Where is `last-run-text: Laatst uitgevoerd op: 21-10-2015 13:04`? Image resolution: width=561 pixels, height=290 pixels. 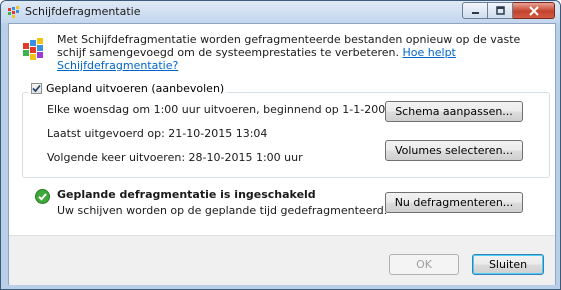 last-run-text: Laatst uitgevoerd op: 21-10-2015 13:04 is located at coordinates (157, 133).